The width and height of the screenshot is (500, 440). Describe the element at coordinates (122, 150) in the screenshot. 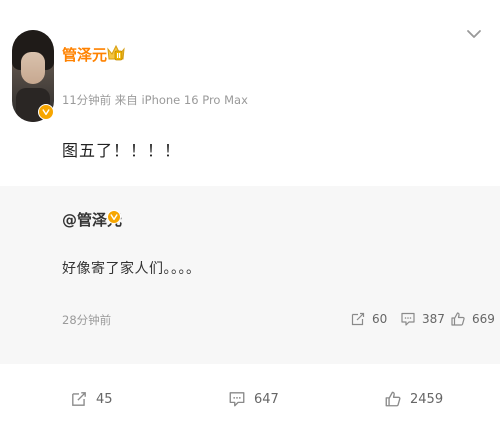

I see `post-text: 图五了！！！！` at that location.